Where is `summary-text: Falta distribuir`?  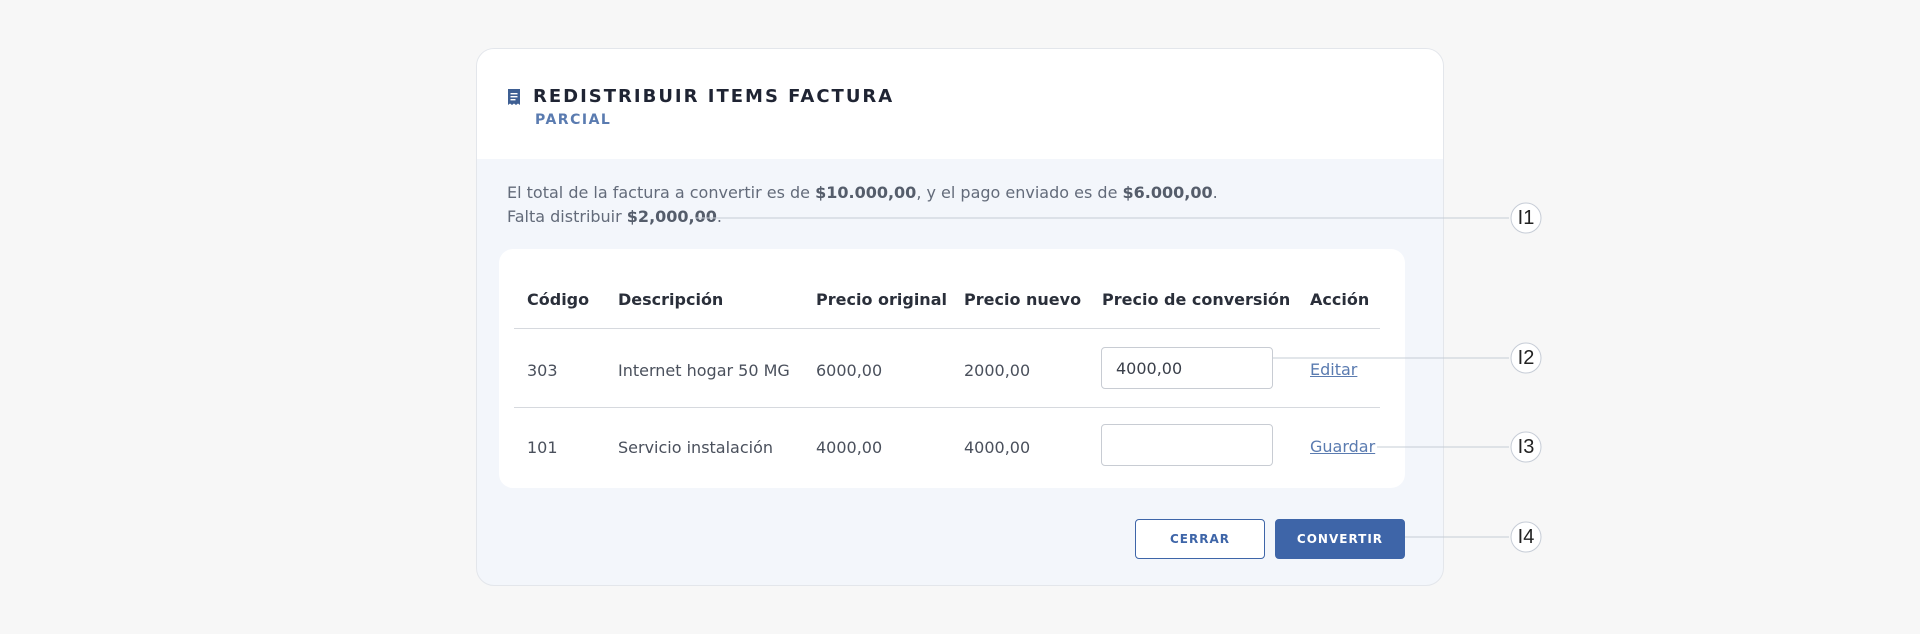 summary-text: Falta distribuir is located at coordinates (567, 216).